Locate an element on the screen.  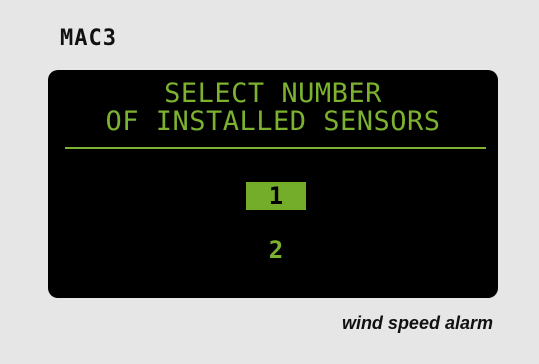
brand-logo: MAC3 is located at coordinates (88, 38).